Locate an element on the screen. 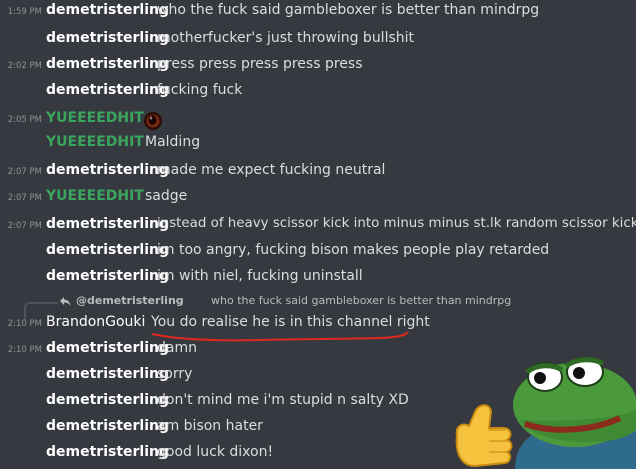 The width and height of the screenshot is (636, 469). message-text: motherfucker's just throwing bullshit is located at coordinates (286, 38).